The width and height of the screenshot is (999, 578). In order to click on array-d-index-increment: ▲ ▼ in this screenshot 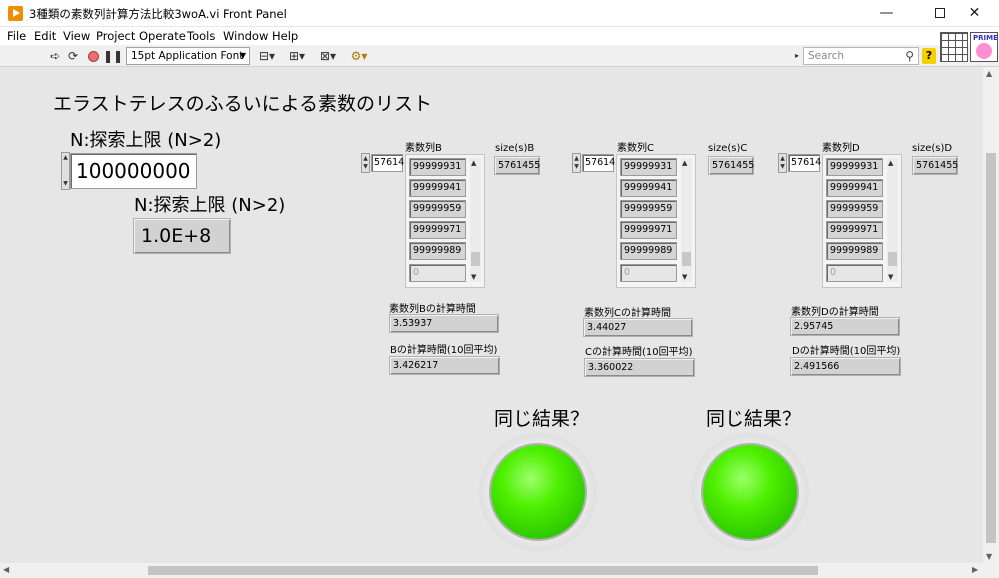, I will do `click(782, 163)`.